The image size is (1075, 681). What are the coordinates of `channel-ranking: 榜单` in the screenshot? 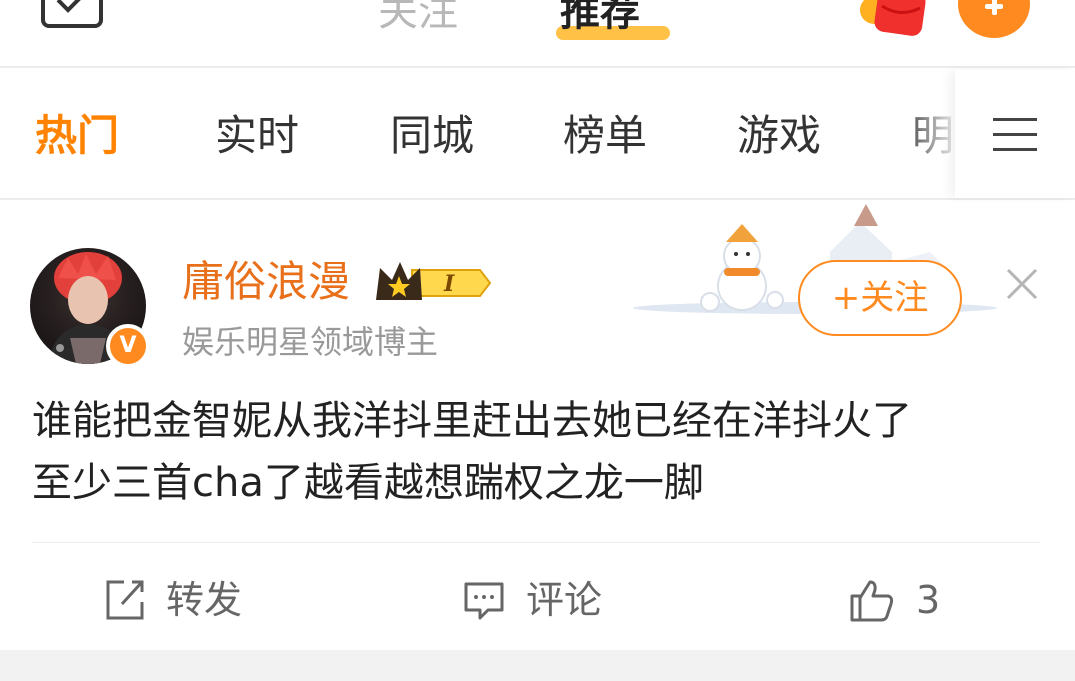 It's located at (605, 136).